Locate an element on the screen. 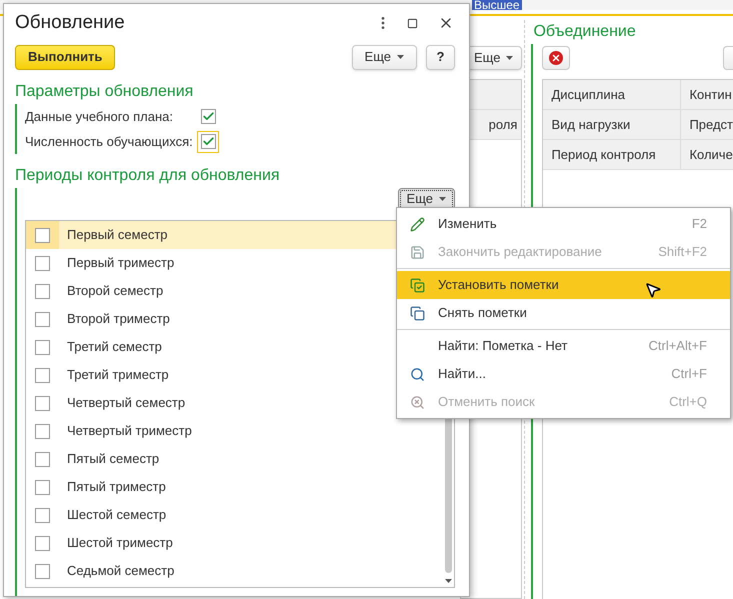 This screenshot has height=599, width=733. list-item-label: Четвертый семестр is located at coordinates (126, 403).